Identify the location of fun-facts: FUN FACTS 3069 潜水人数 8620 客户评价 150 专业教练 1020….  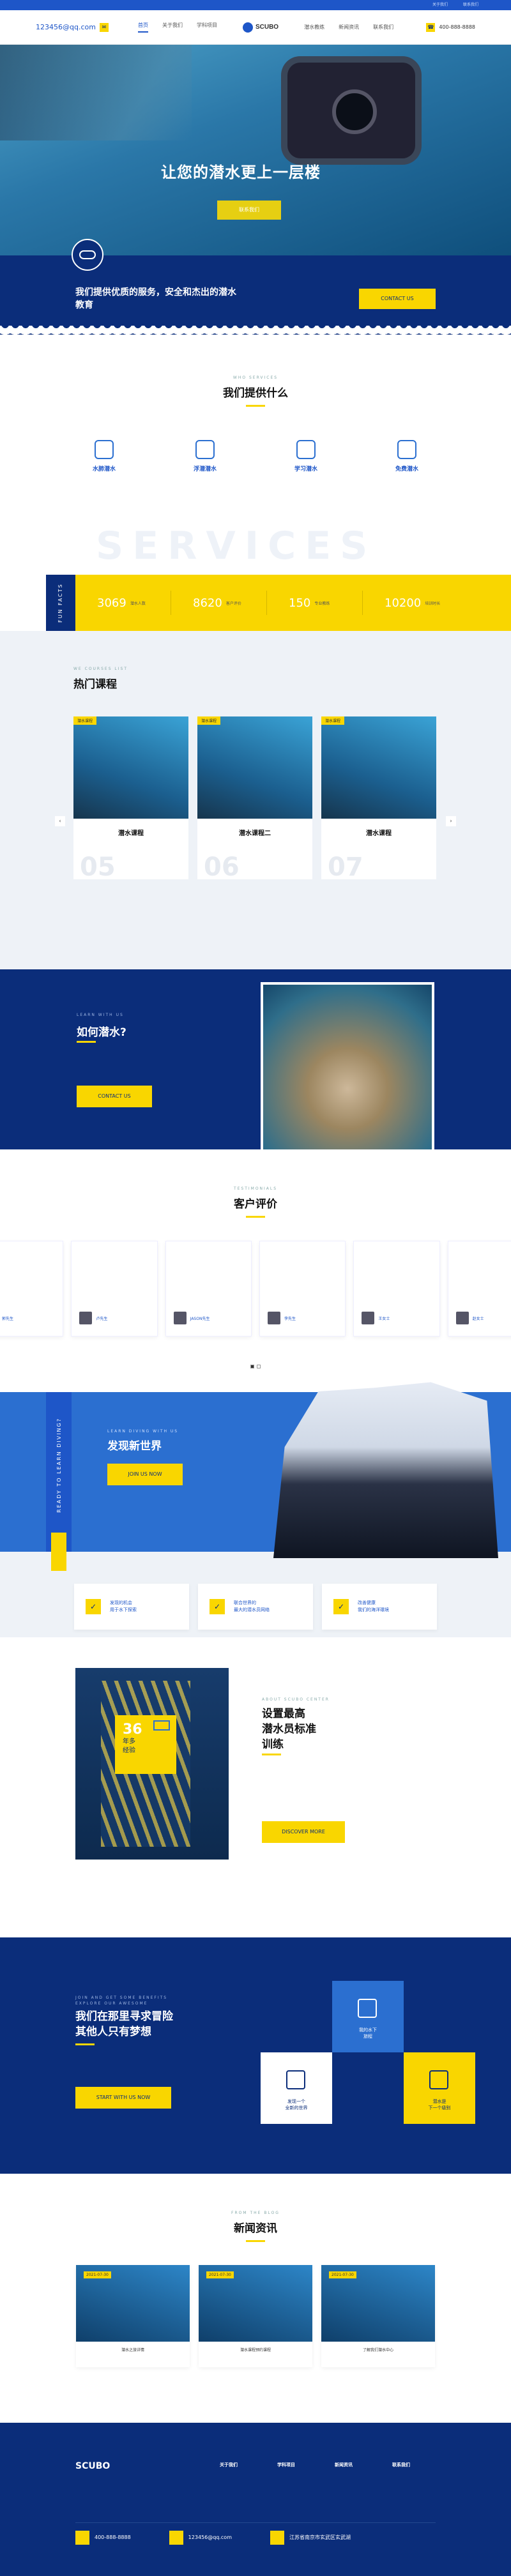
(278, 603).